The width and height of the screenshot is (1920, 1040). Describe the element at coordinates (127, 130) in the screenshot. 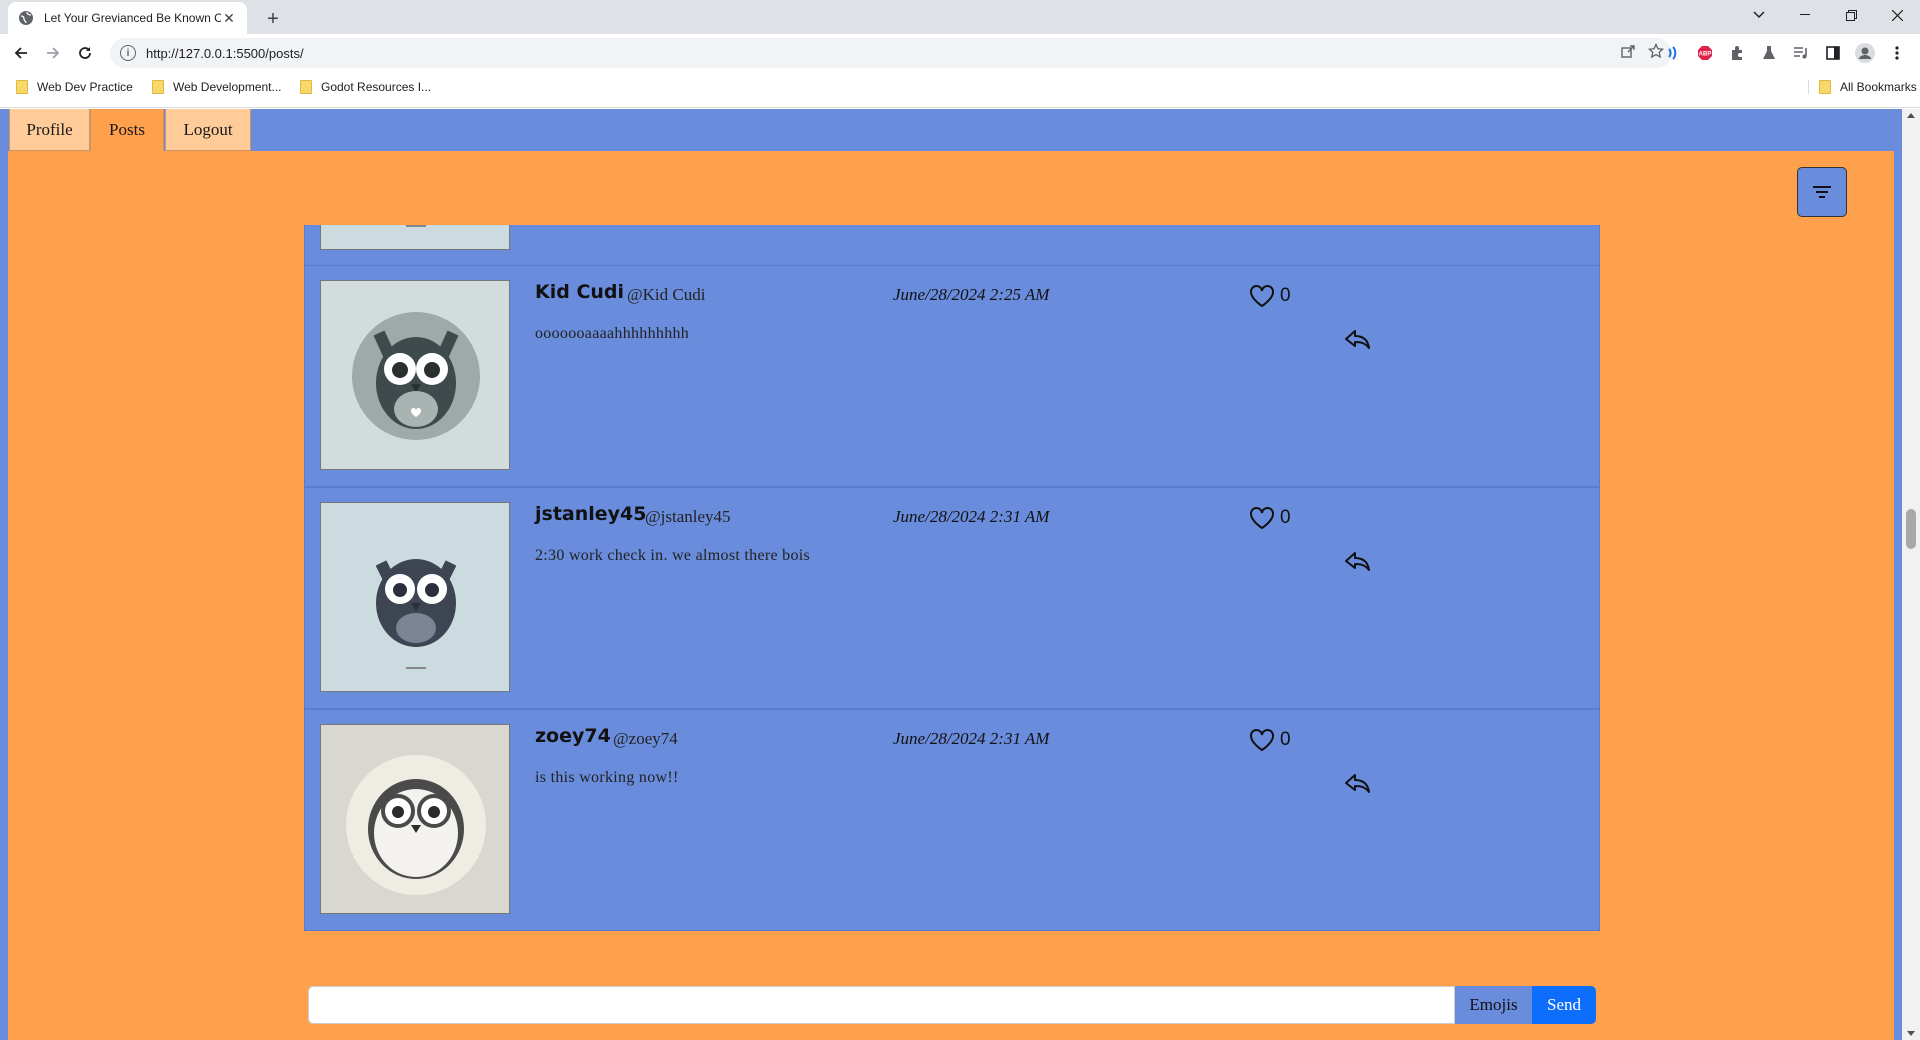

I see `nav-tab-posts: Posts` at that location.